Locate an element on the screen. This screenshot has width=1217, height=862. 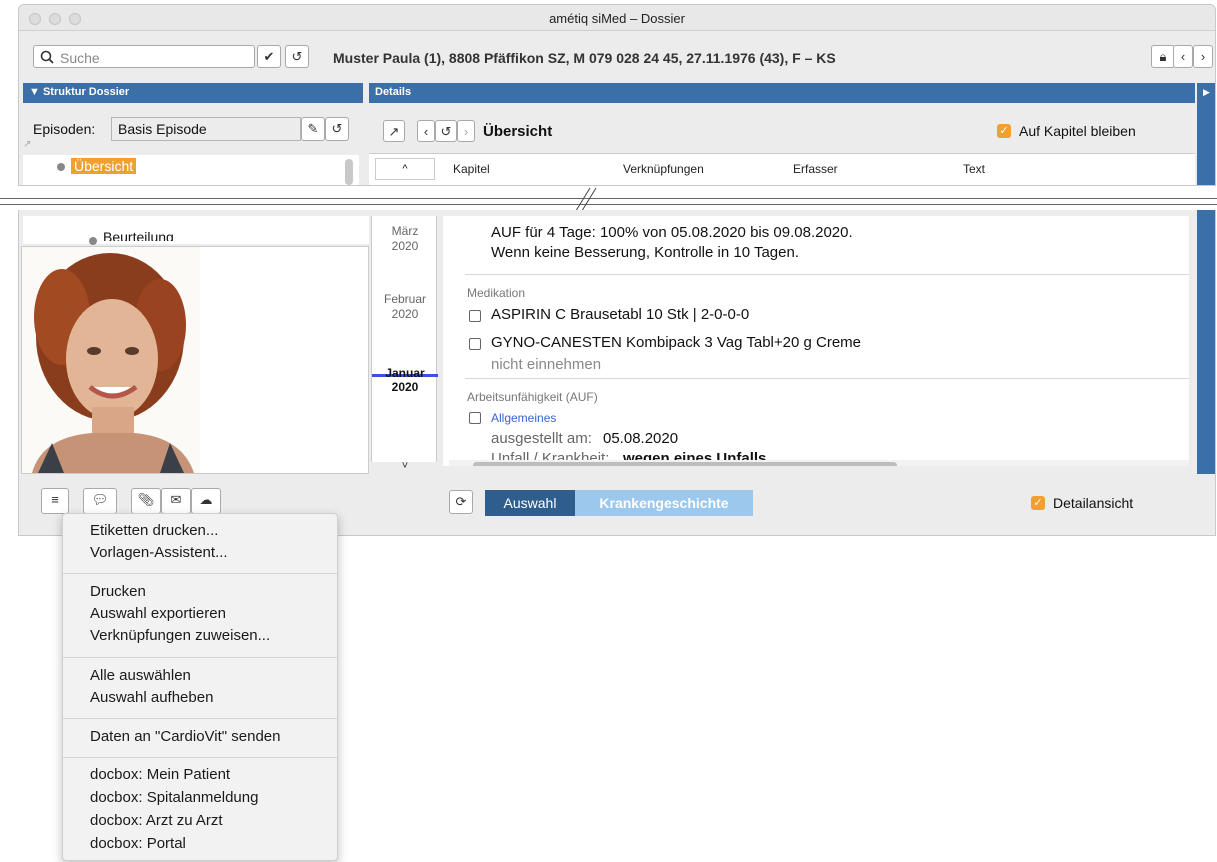
attach-button: 📎︎ is located at coordinates (146, 501).